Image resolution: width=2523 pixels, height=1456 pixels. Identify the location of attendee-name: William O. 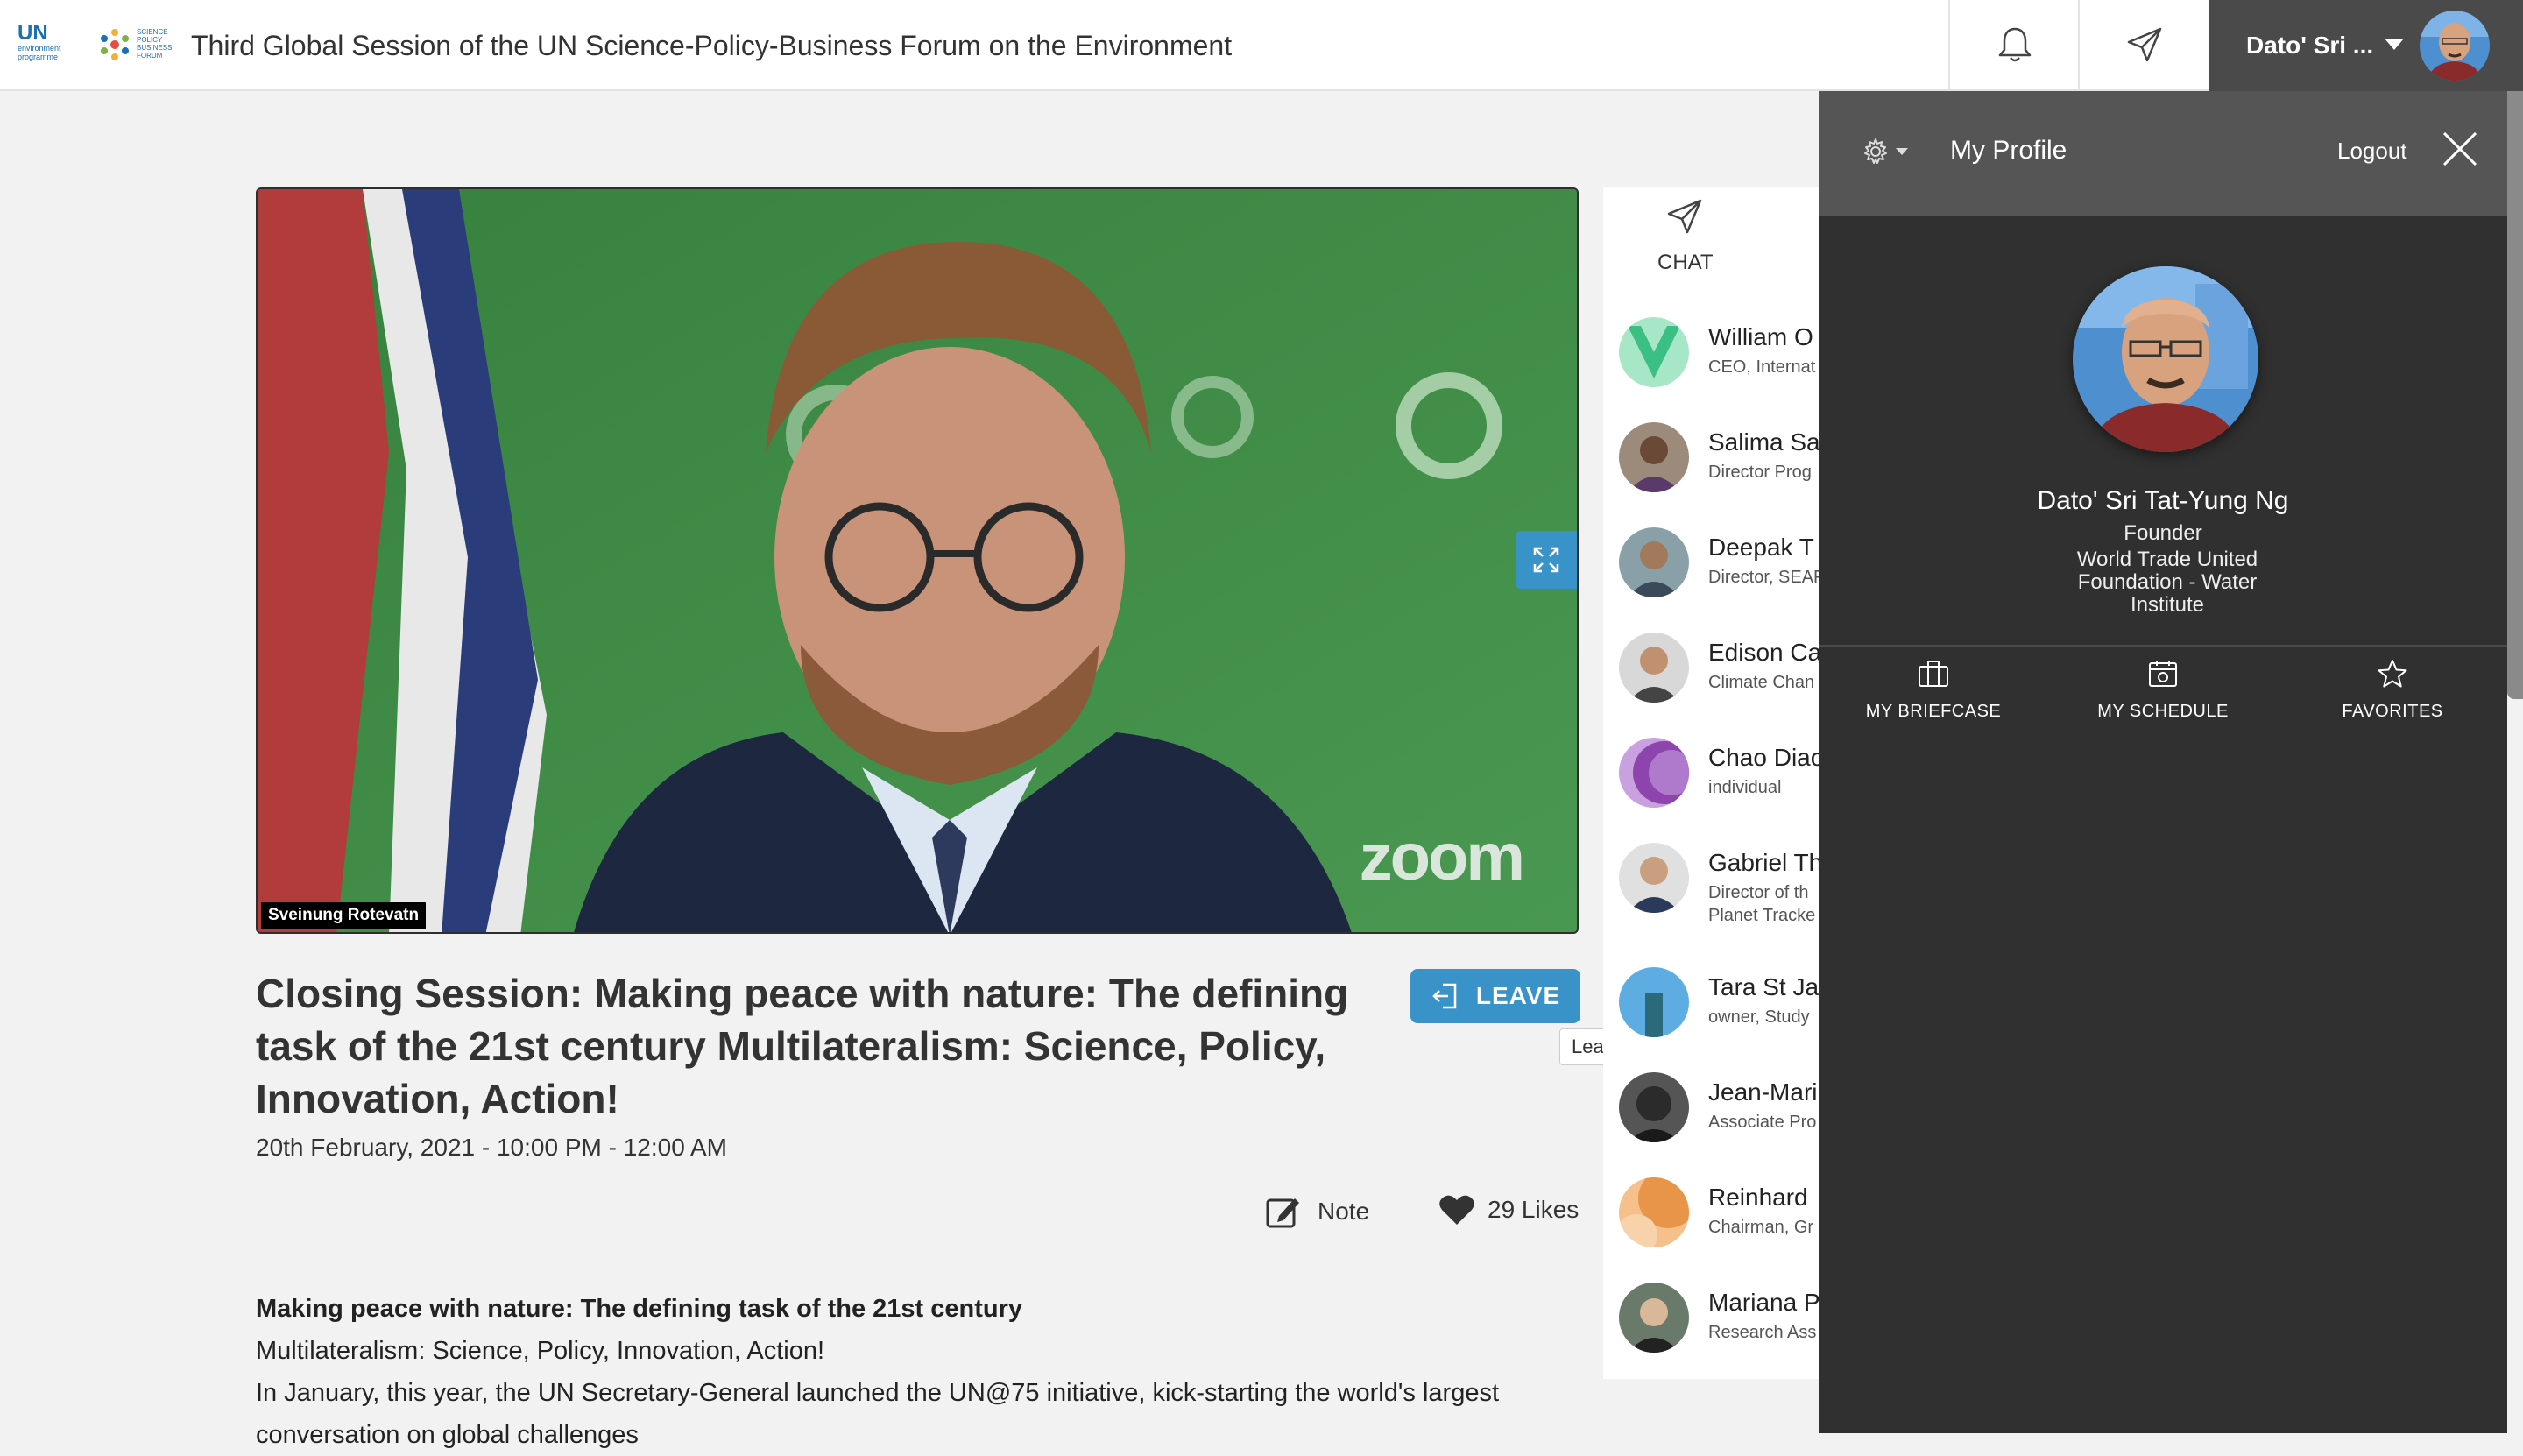
(1760, 336).